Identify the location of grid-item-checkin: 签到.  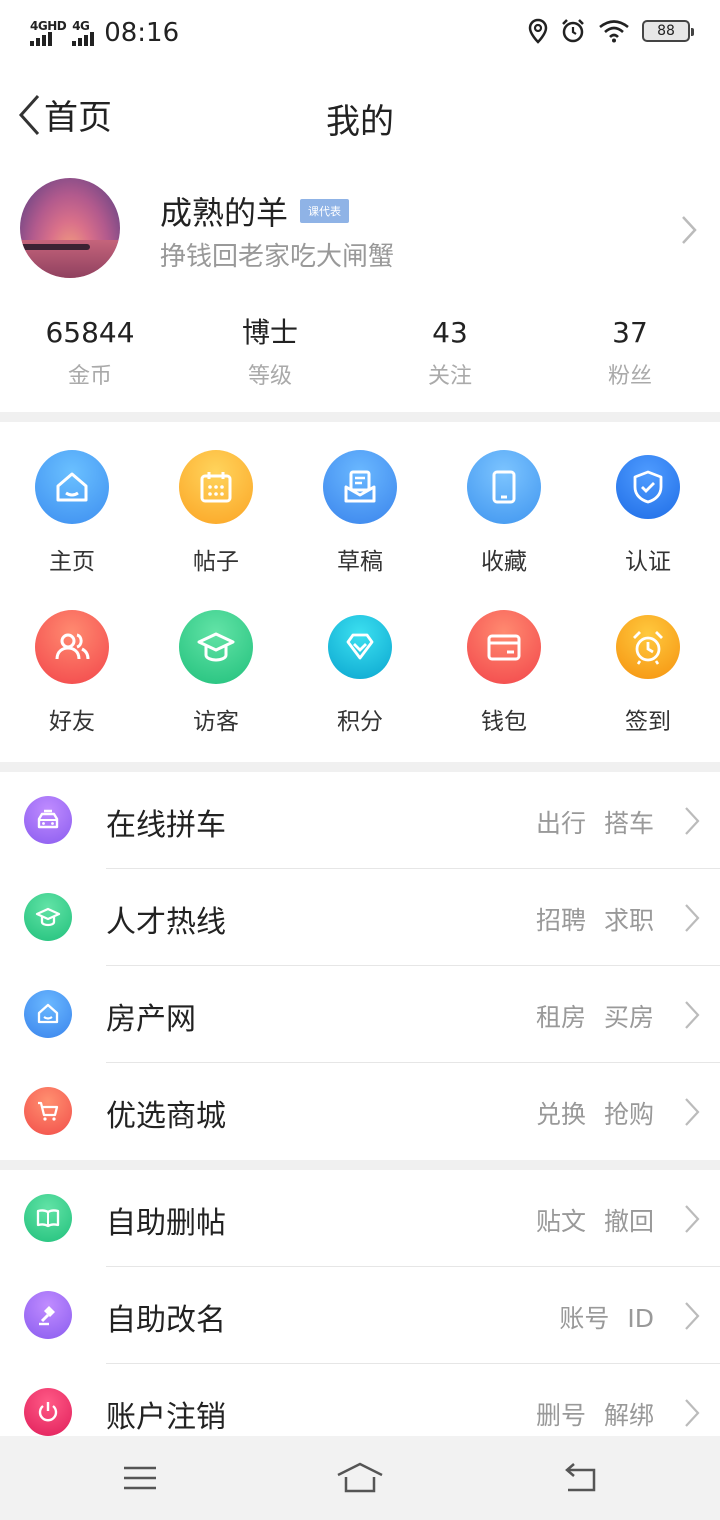
(648, 676).